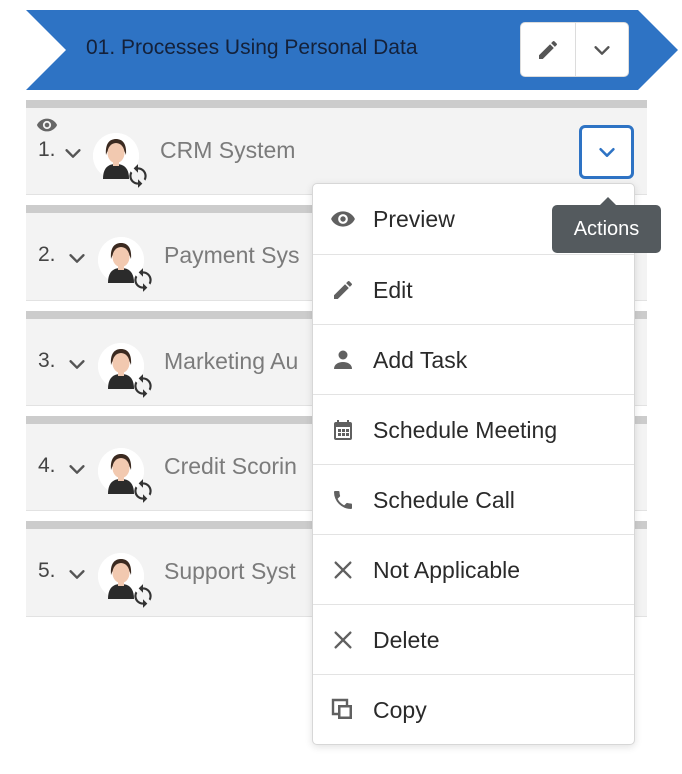 The image size is (682, 774). Describe the element at coordinates (227, 150) in the screenshot. I see `row-title: CRM System` at that location.